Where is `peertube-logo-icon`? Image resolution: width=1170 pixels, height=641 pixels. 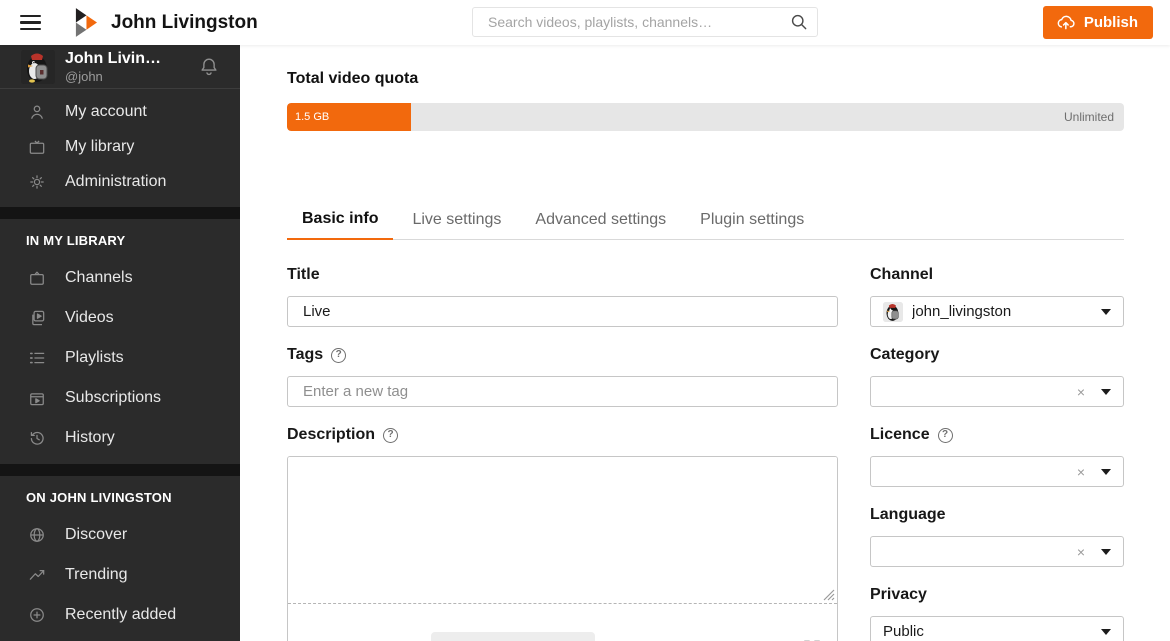 peertube-logo-icon is located at coordinates (85, 22).